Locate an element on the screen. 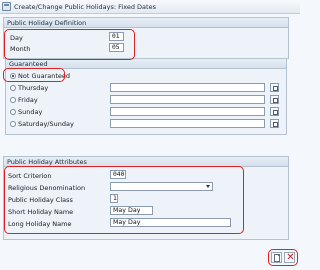 This screenshot has height=270, width=320. public-holiday-class-label: Public Holiday Class is located at coordinates (40, 200).